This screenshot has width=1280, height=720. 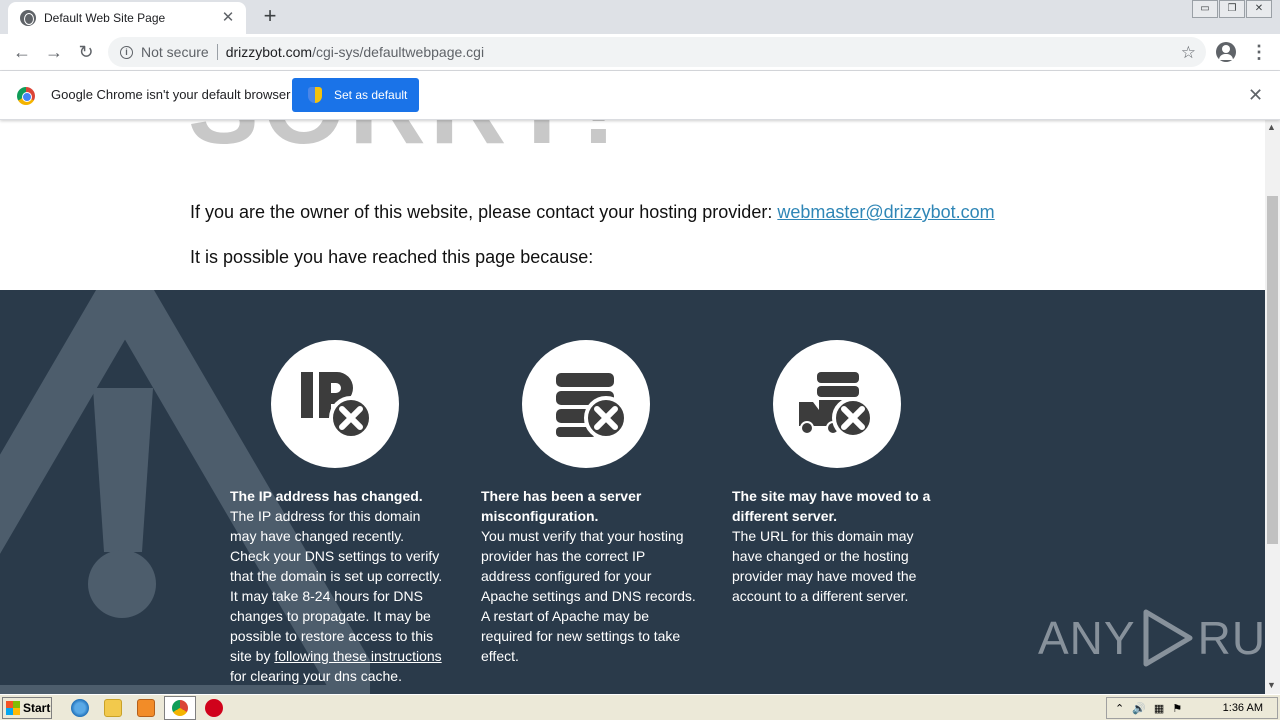 What do you see at coordinates (371, 95) in the screenshot?
I see `set-as-default-label: Set as default` at bounding box center [371, 95].